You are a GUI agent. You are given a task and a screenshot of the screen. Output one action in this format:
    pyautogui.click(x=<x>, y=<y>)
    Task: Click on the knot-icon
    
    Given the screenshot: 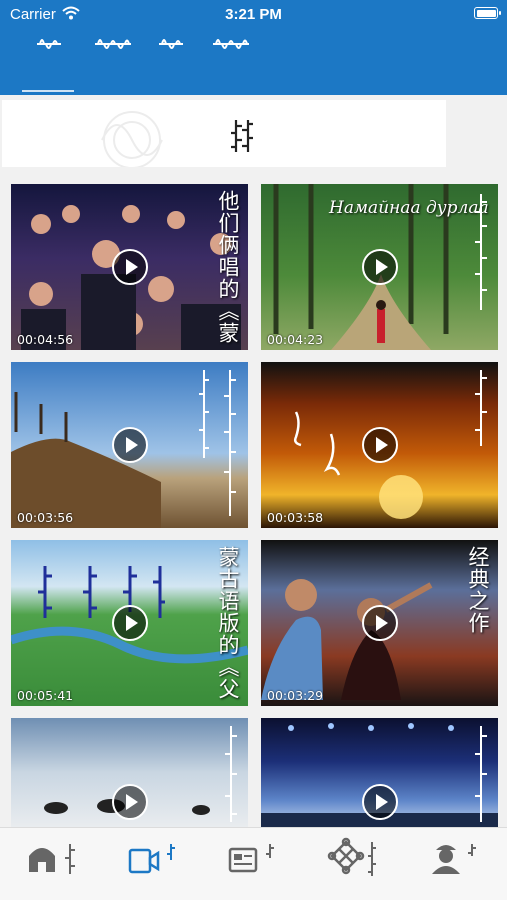 What is the action you would take?
    pyautogui.click(x=351, y=856)
    